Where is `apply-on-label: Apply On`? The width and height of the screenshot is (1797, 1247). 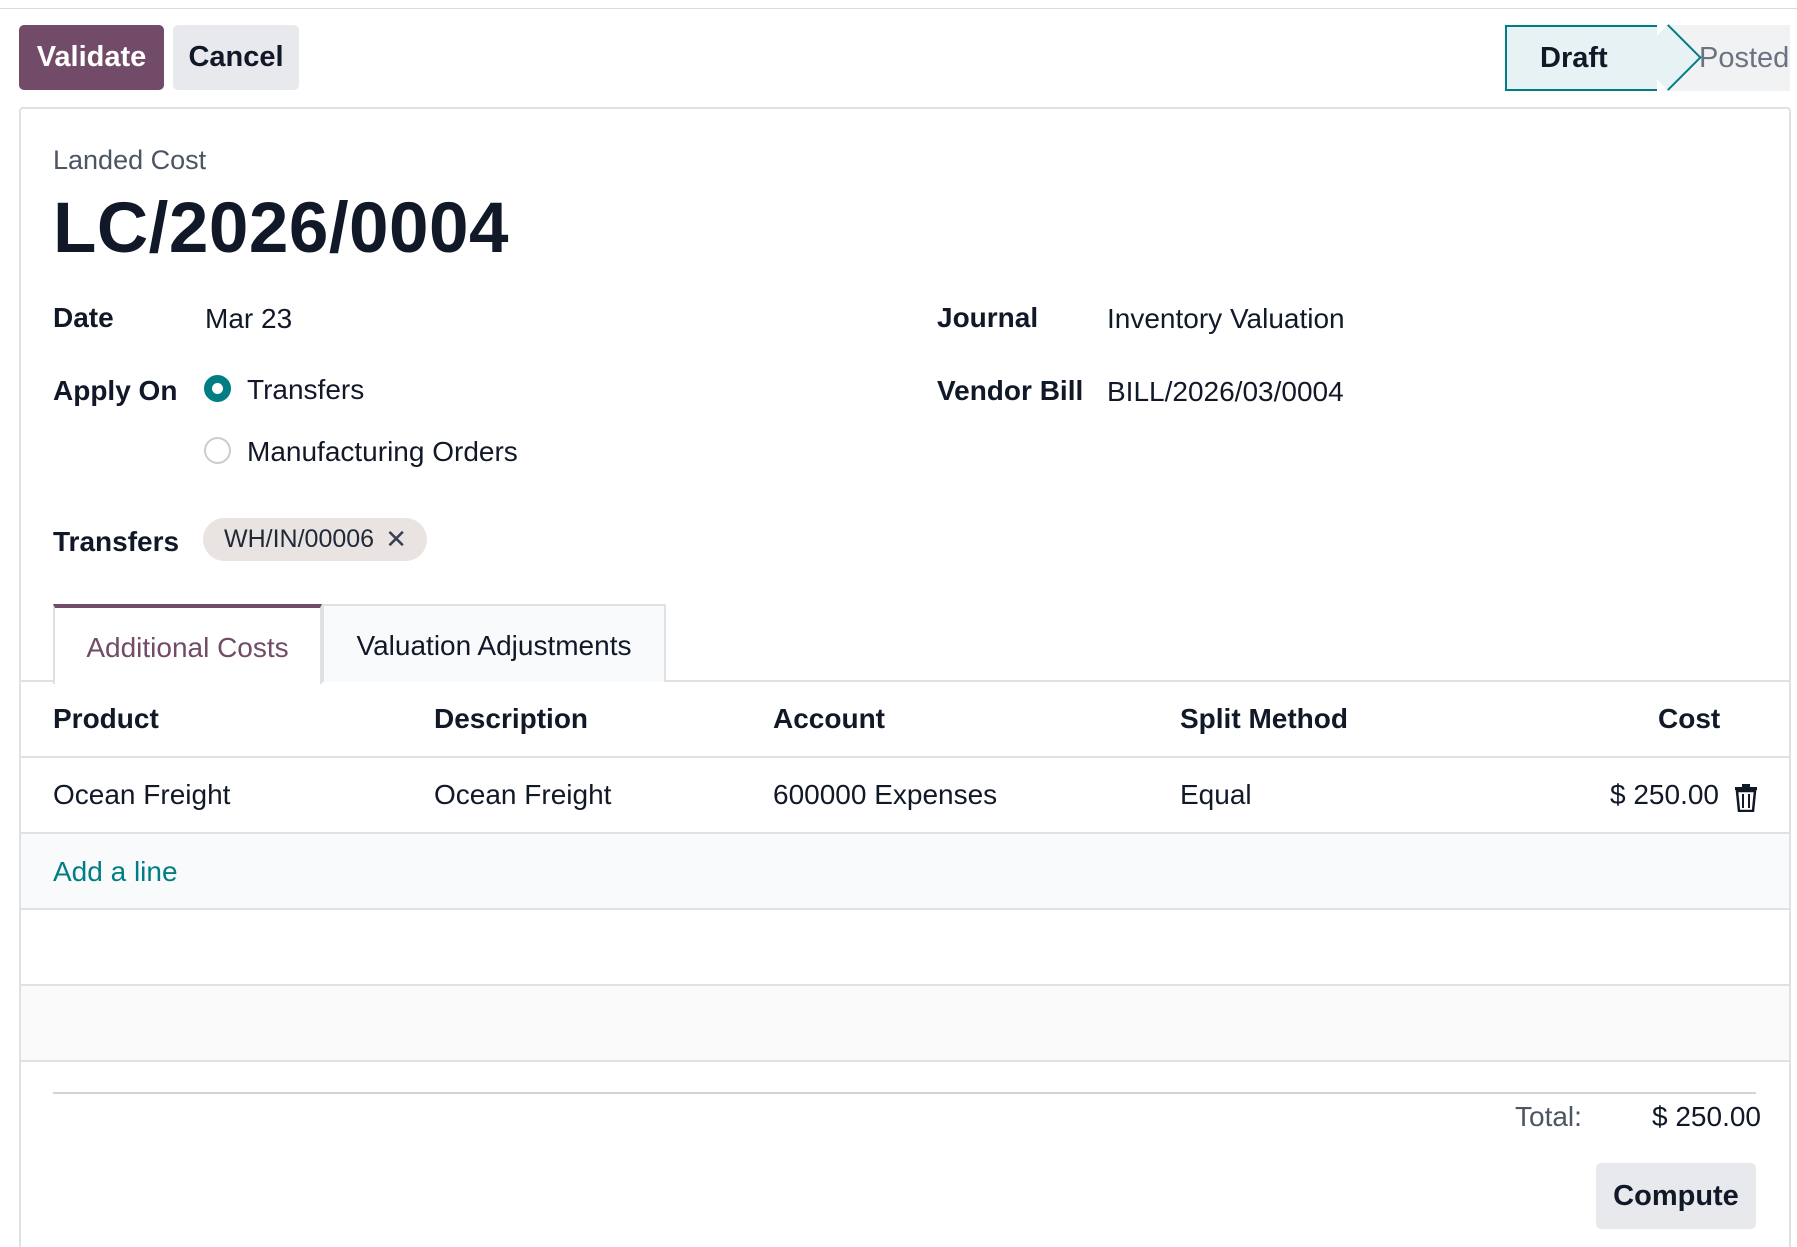
apply-on-label: Apply On is located at coordinates (115, 390).